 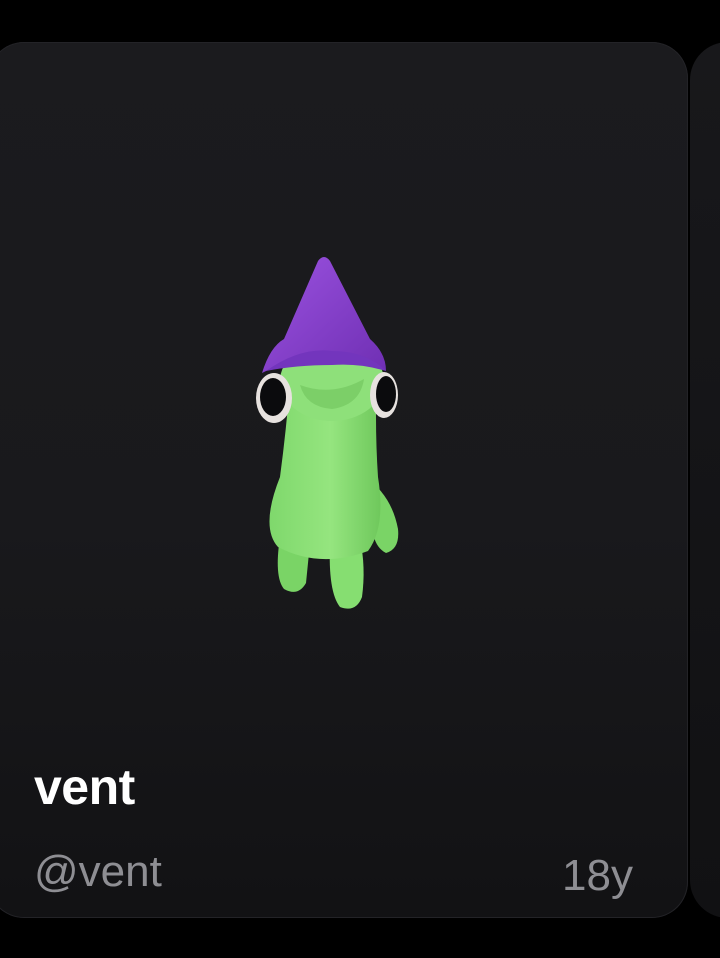 I want to click on profile-display-name: vent, so click(x=84, y=787).